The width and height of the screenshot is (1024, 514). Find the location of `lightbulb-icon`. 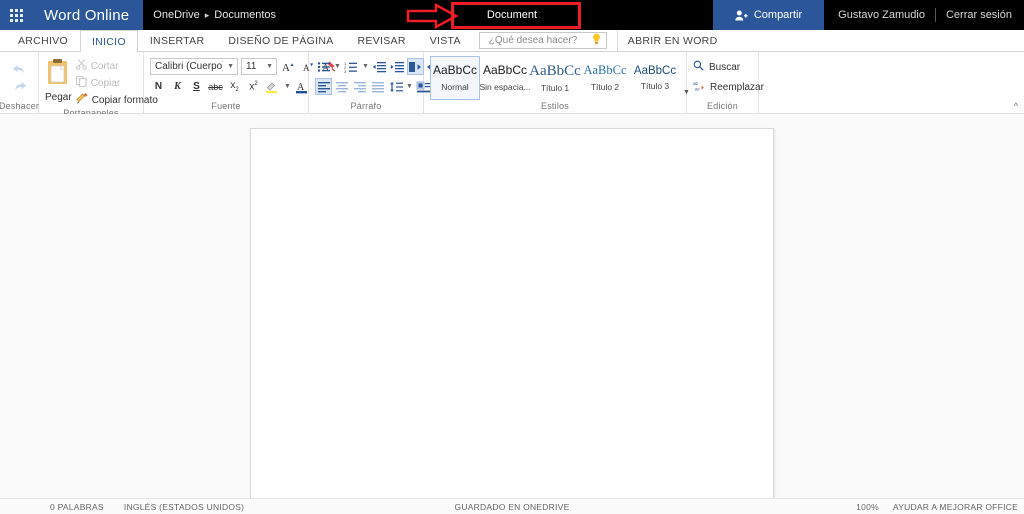

lightbulb-icon is located at coordinates (596, 40).